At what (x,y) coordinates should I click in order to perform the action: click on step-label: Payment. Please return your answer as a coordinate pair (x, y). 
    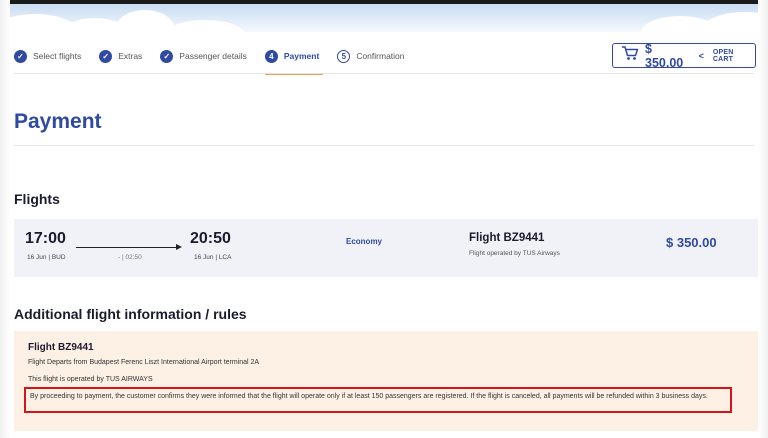
    Looking at the image, I should click on (301, 56).